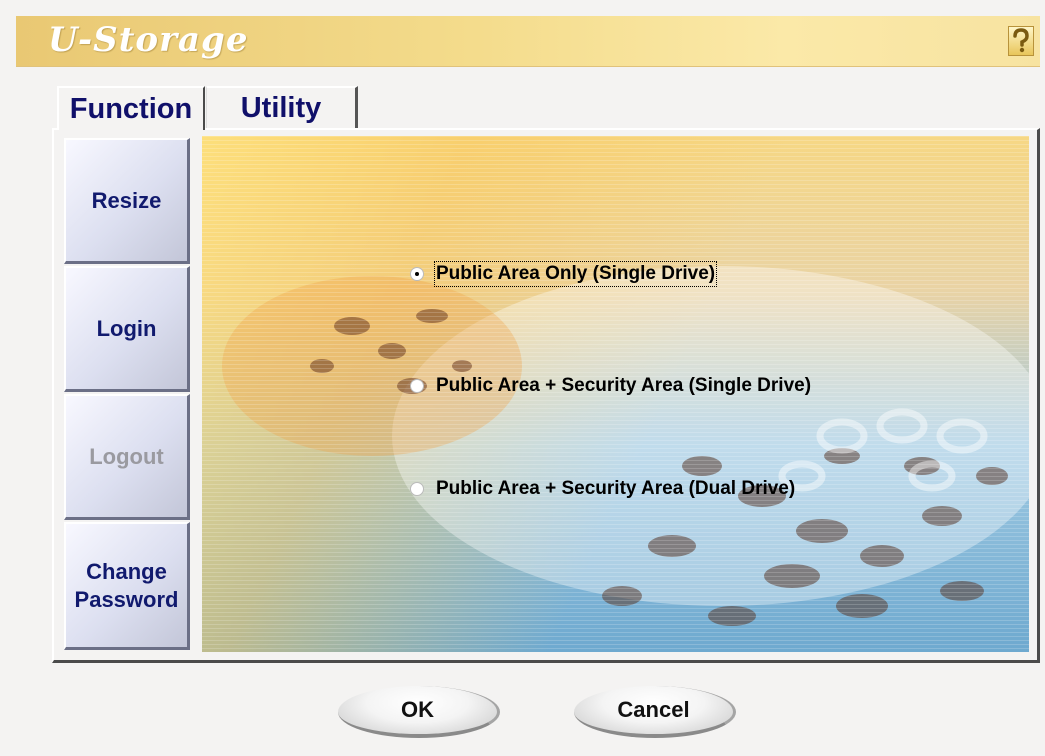  I want to click on resize-button: Resize, so click(127, 201).